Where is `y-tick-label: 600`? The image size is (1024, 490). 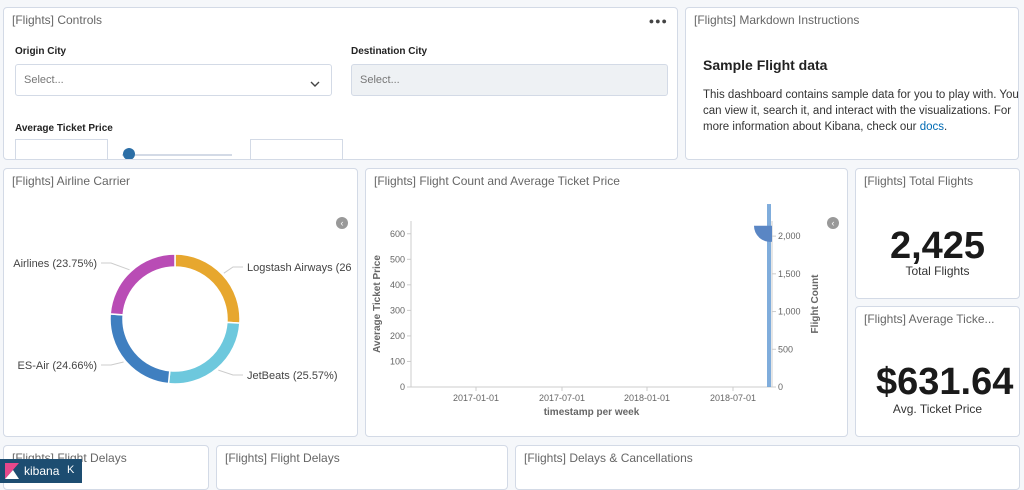
y-tick-label: 600 is located at coordinates (397, 234).